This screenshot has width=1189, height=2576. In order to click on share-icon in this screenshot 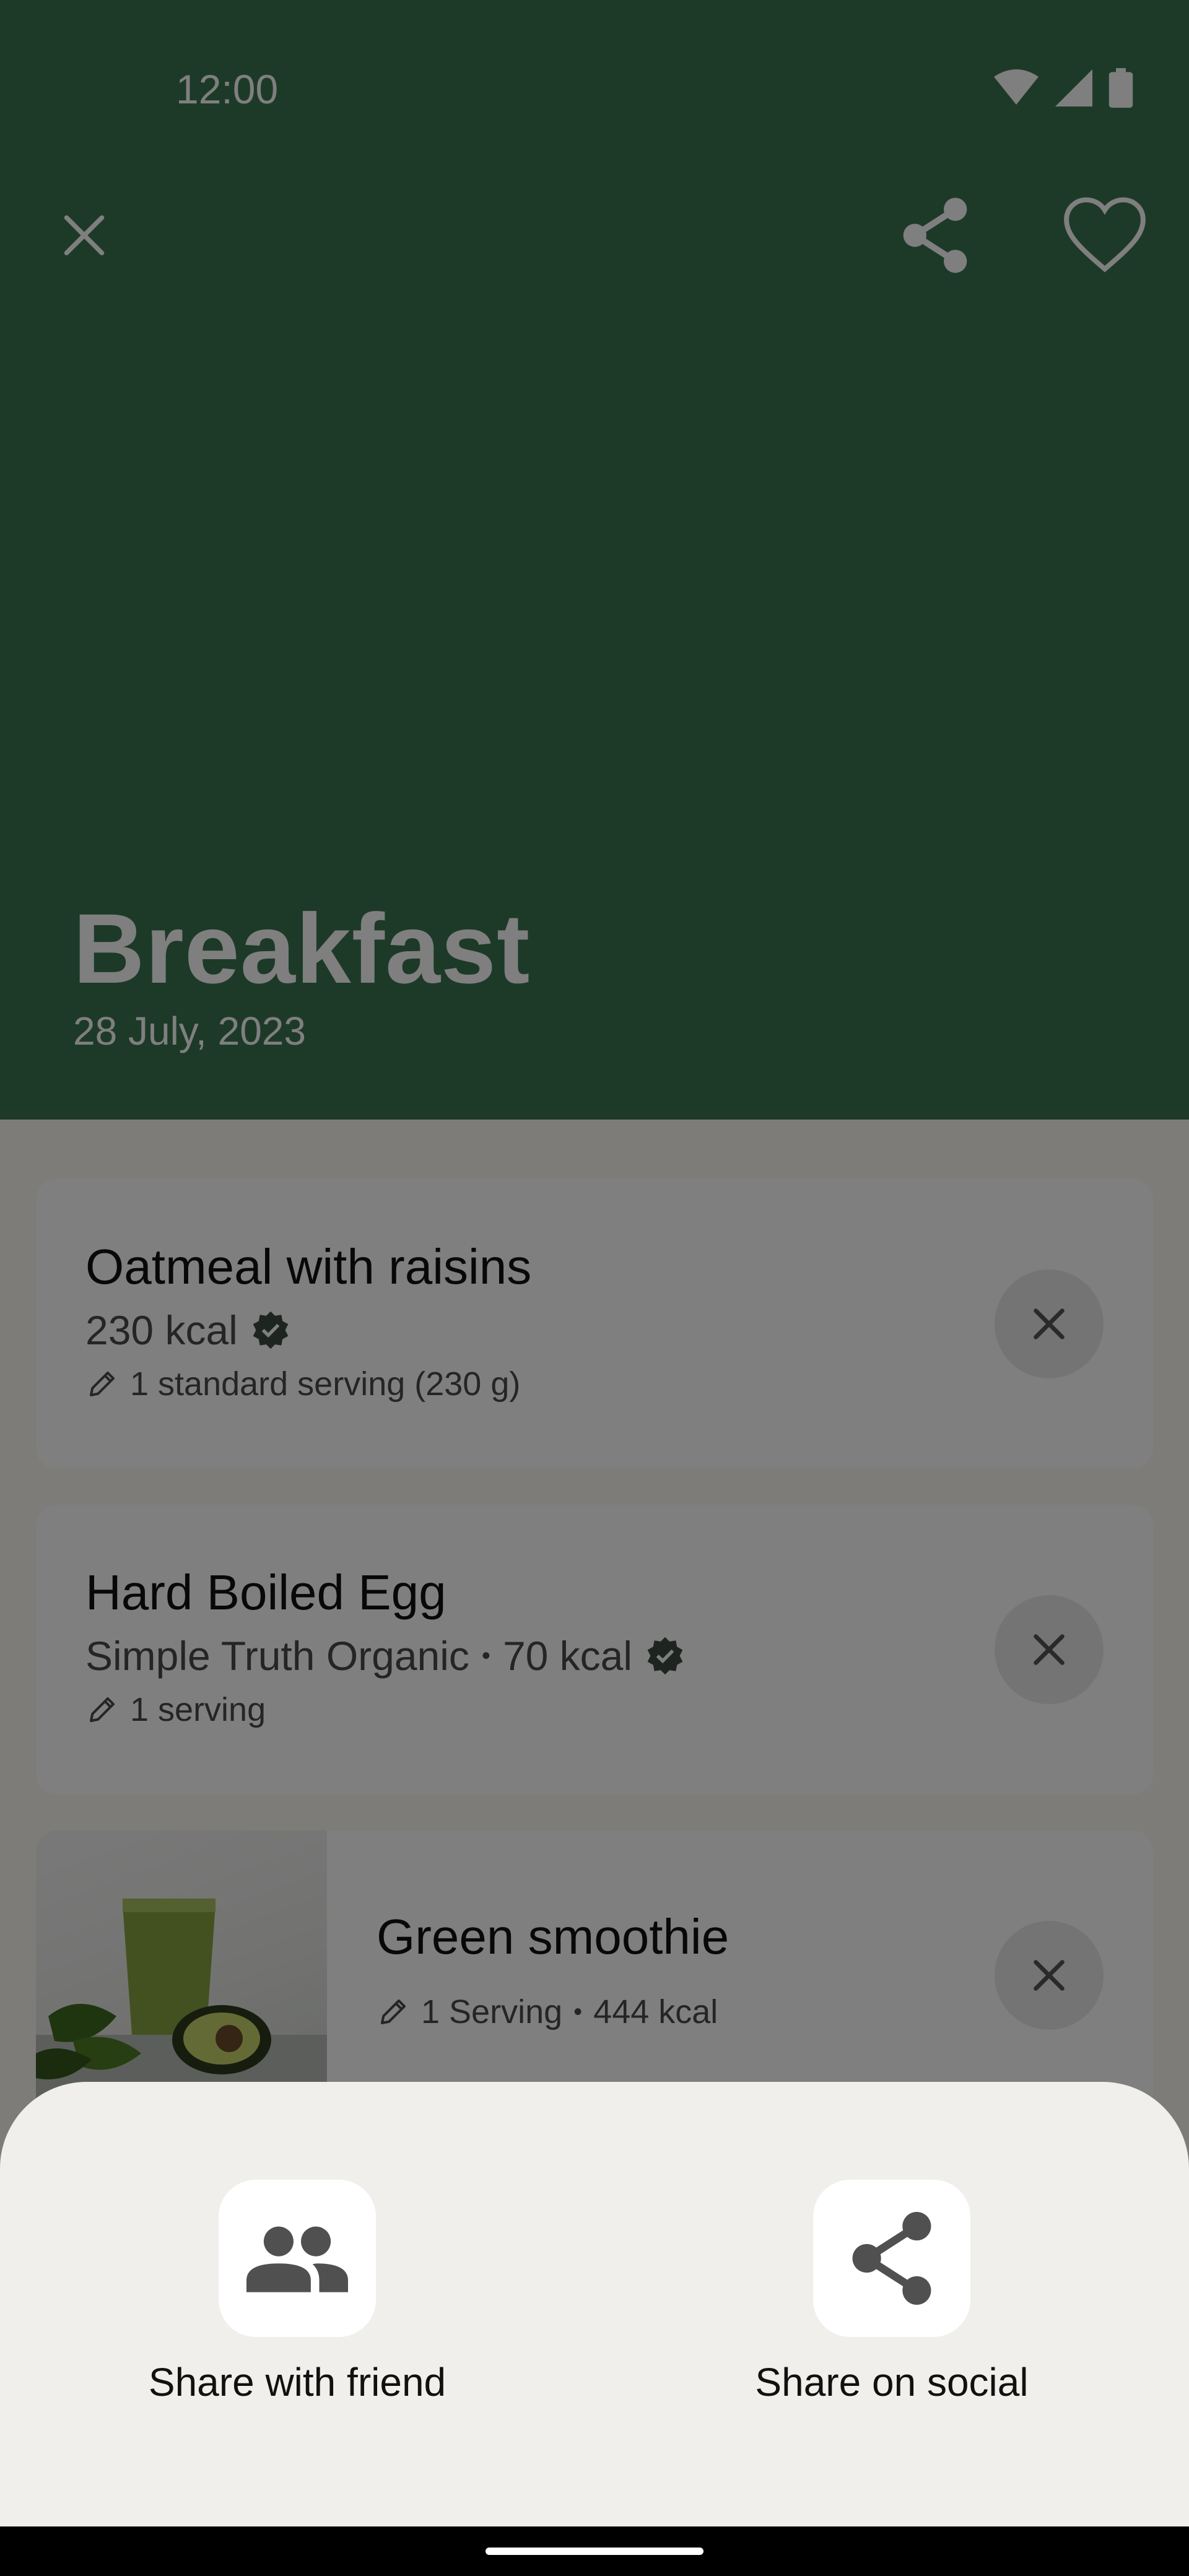, I will do `click(891, 2258)`.